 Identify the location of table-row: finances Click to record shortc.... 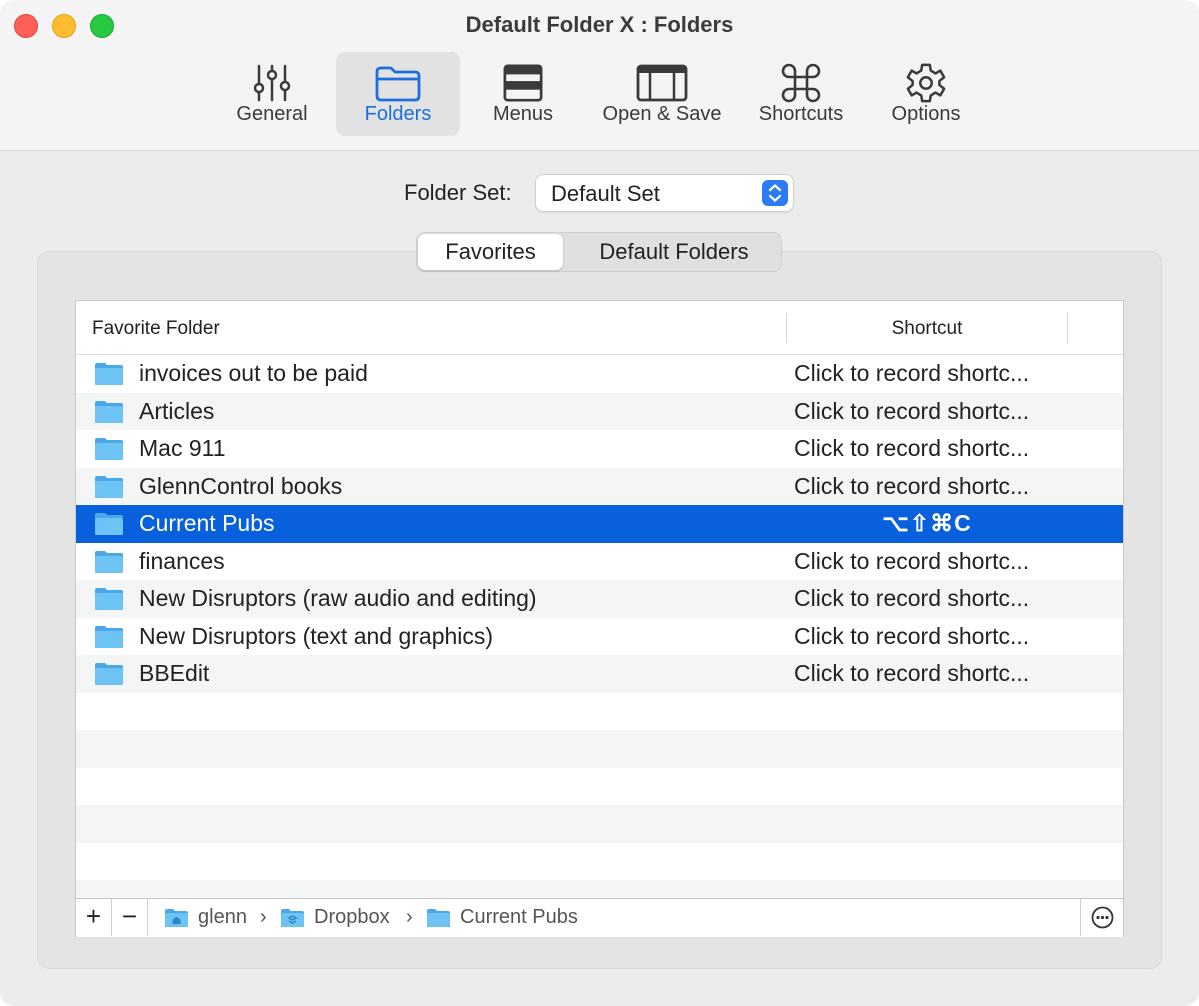
(599, 561).